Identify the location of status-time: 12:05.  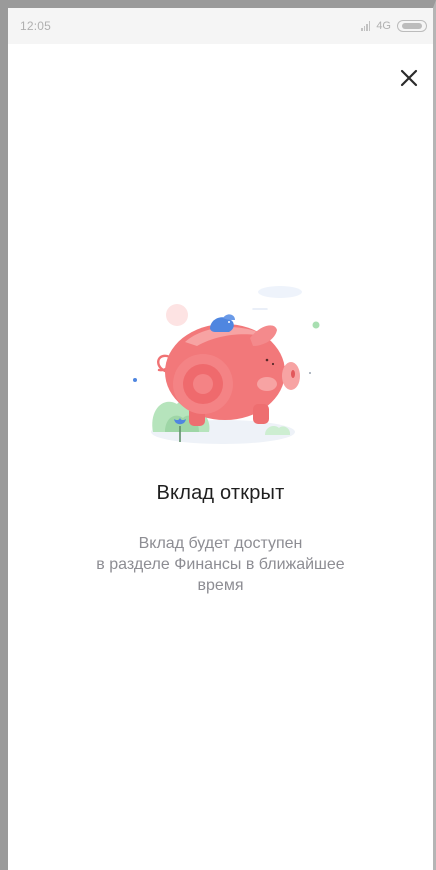
(36, 26).